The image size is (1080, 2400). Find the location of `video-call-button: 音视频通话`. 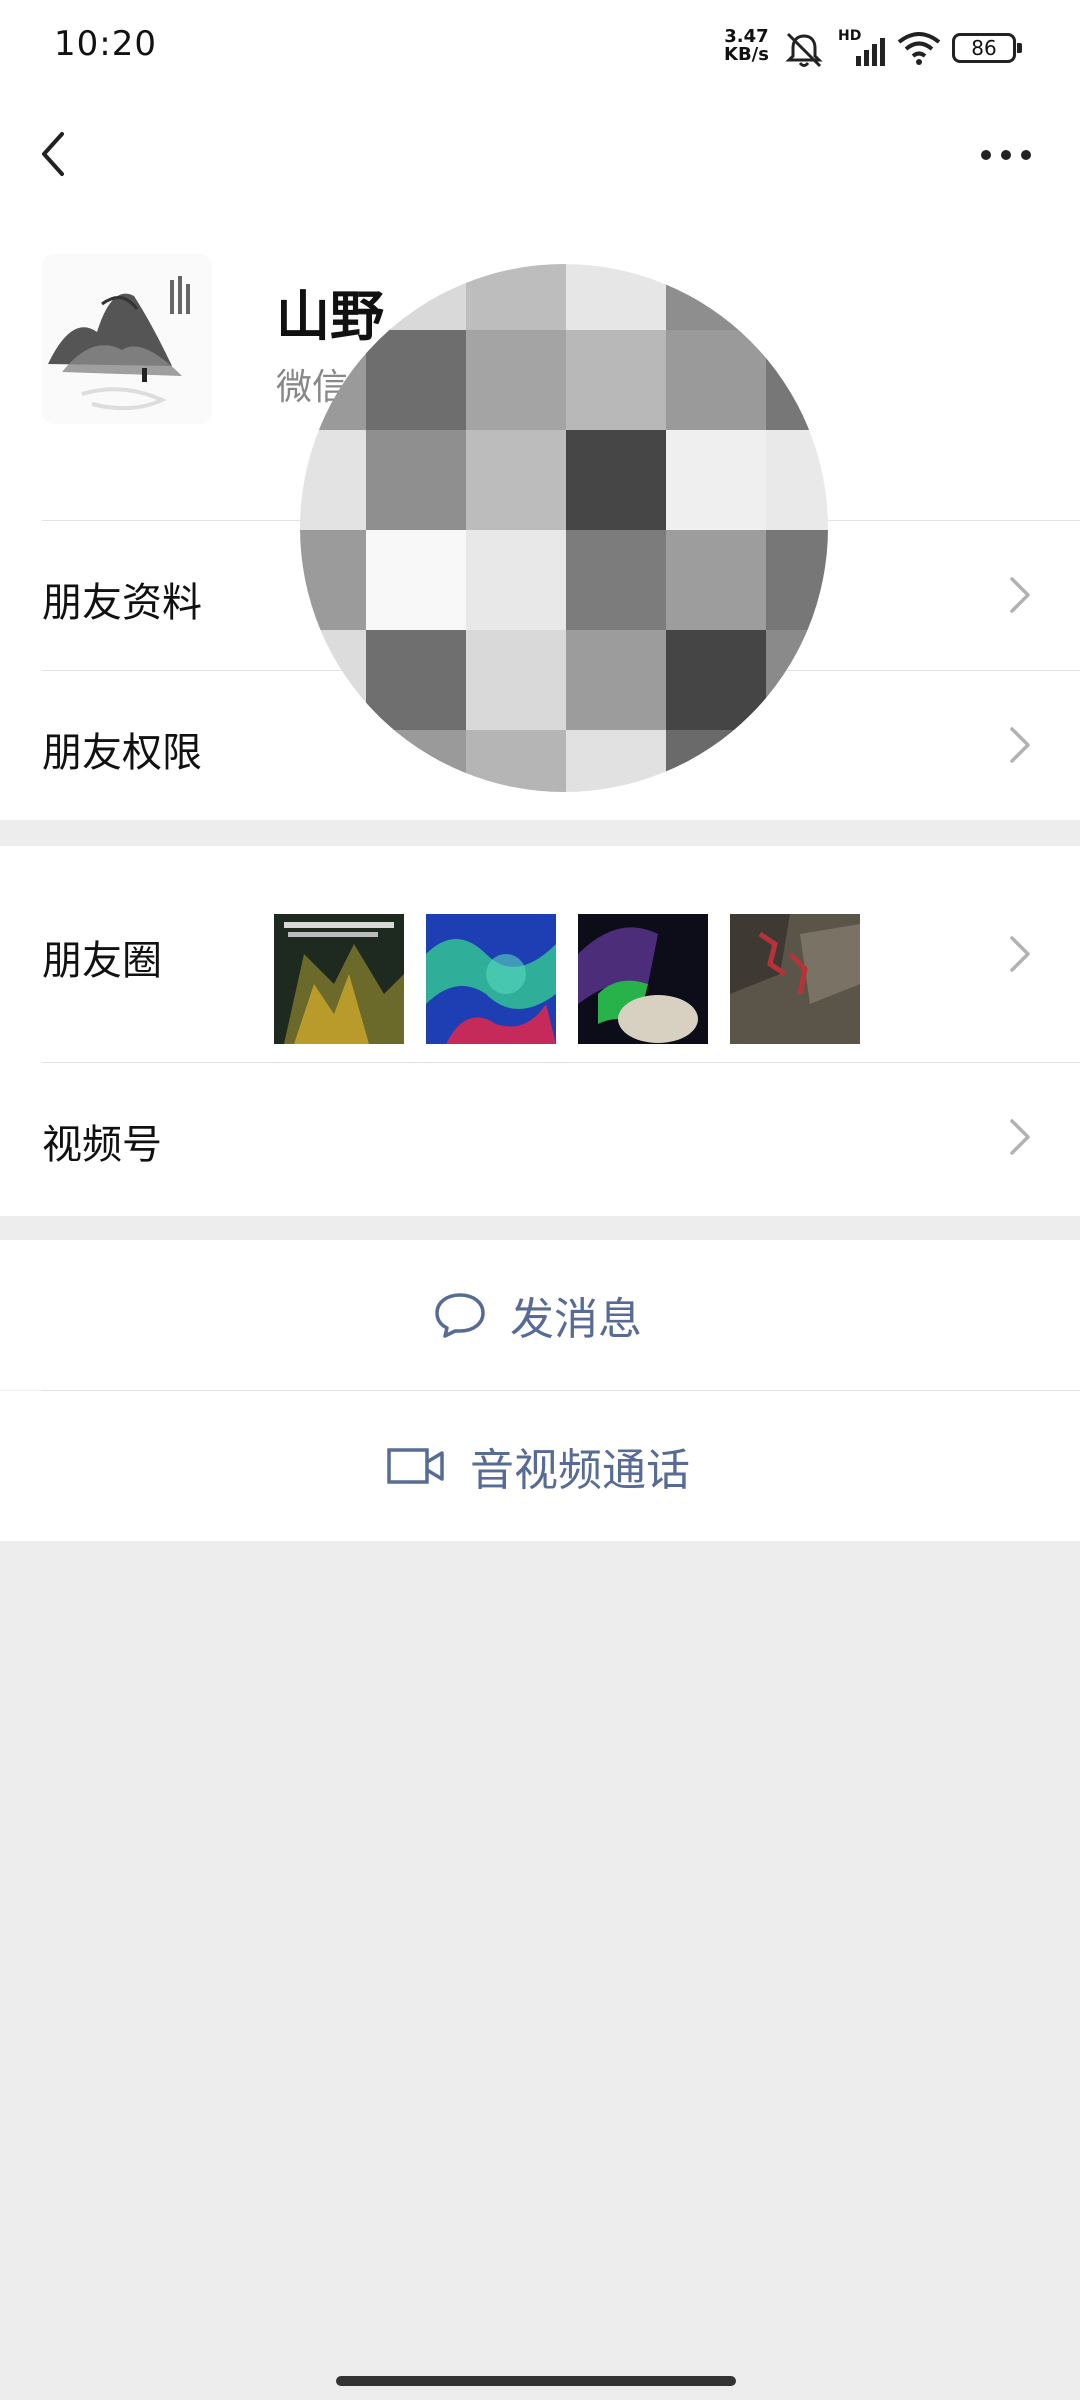

video-call-button: 音视频通话 is located at coordinates (540, 1466).